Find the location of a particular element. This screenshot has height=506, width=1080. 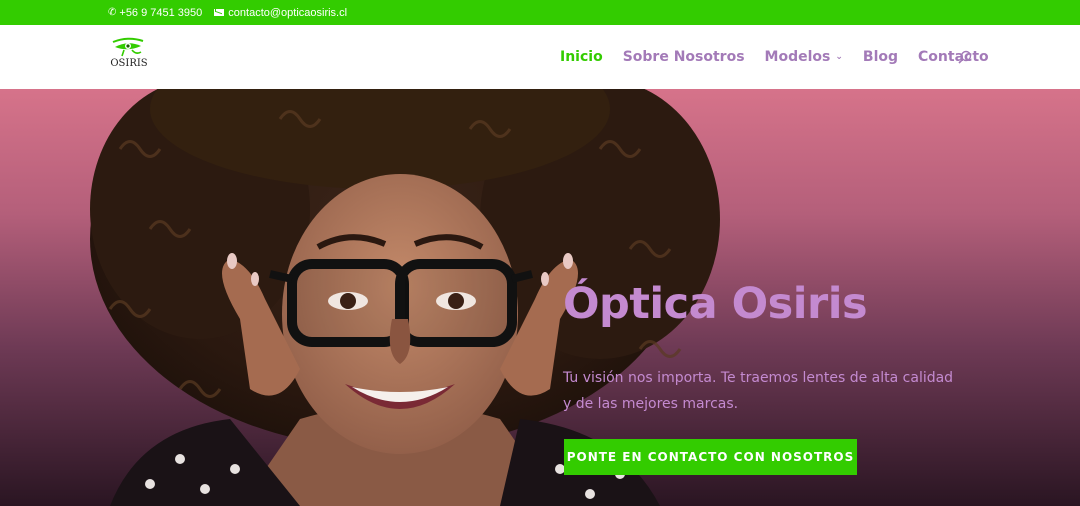

phone-info: ✆ +56 9 7451 3950 is located at coordinates (155, 13).